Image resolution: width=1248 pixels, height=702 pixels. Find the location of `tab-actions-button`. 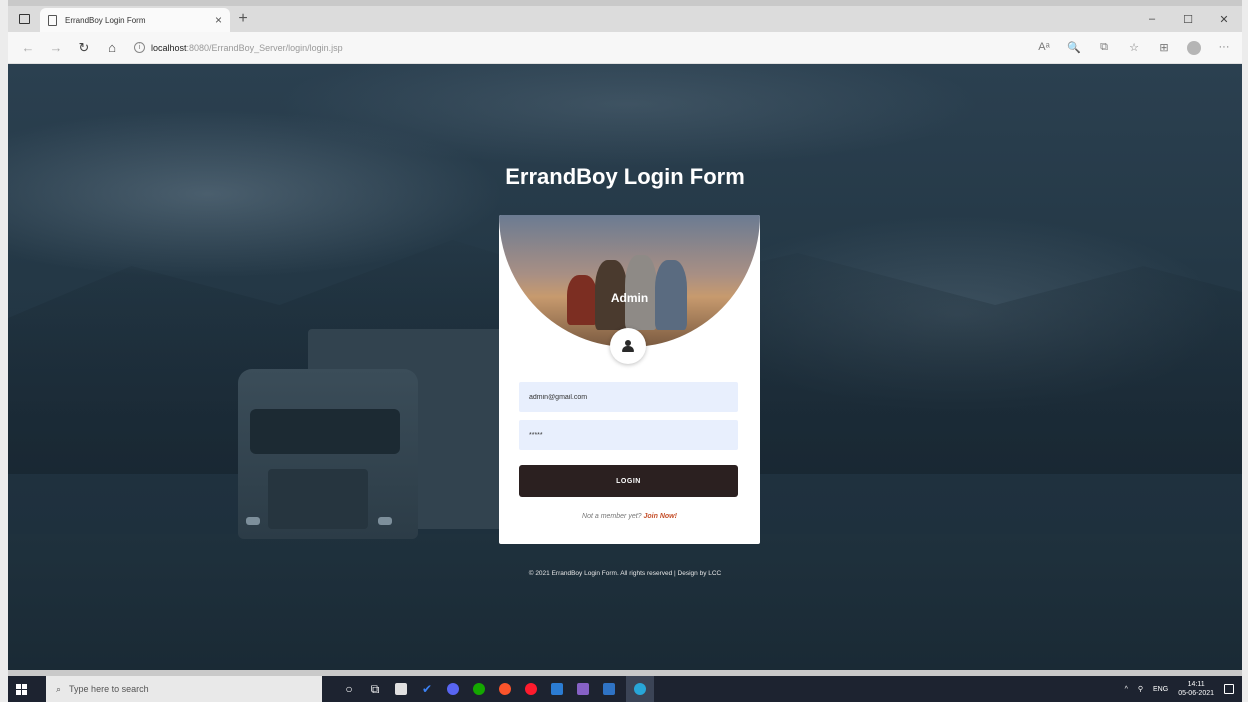

tab-actions-button is located at coordinates (24, 19).